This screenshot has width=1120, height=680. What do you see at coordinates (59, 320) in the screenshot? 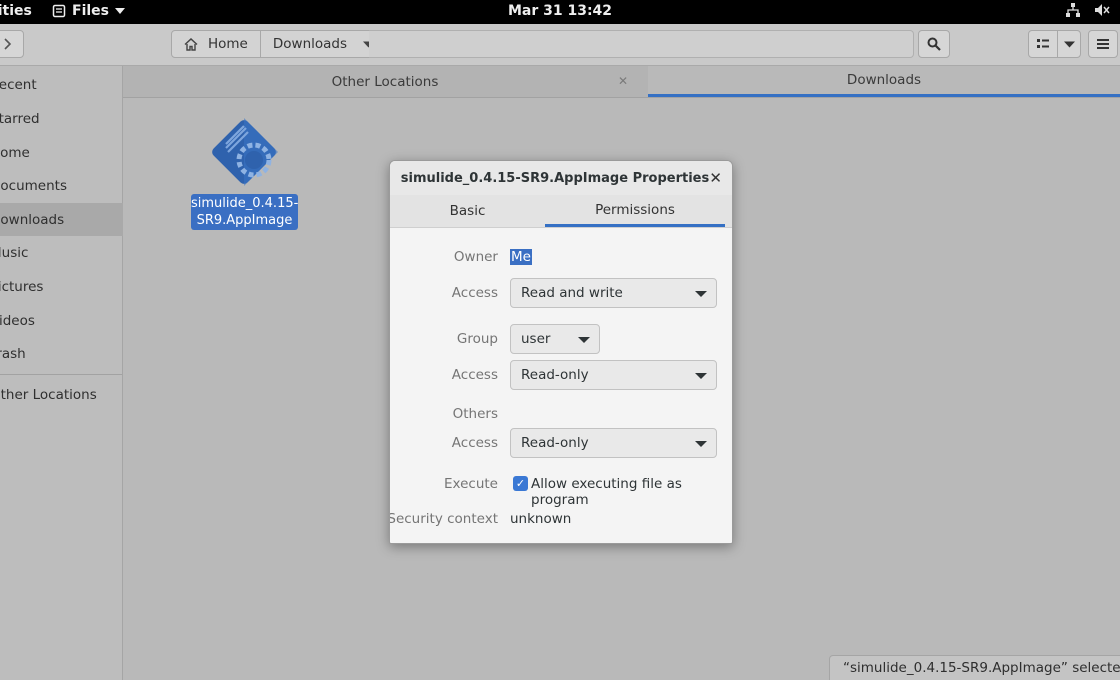
I see `sidebar-item-videos: Videos` at bounding box center [59, 320].